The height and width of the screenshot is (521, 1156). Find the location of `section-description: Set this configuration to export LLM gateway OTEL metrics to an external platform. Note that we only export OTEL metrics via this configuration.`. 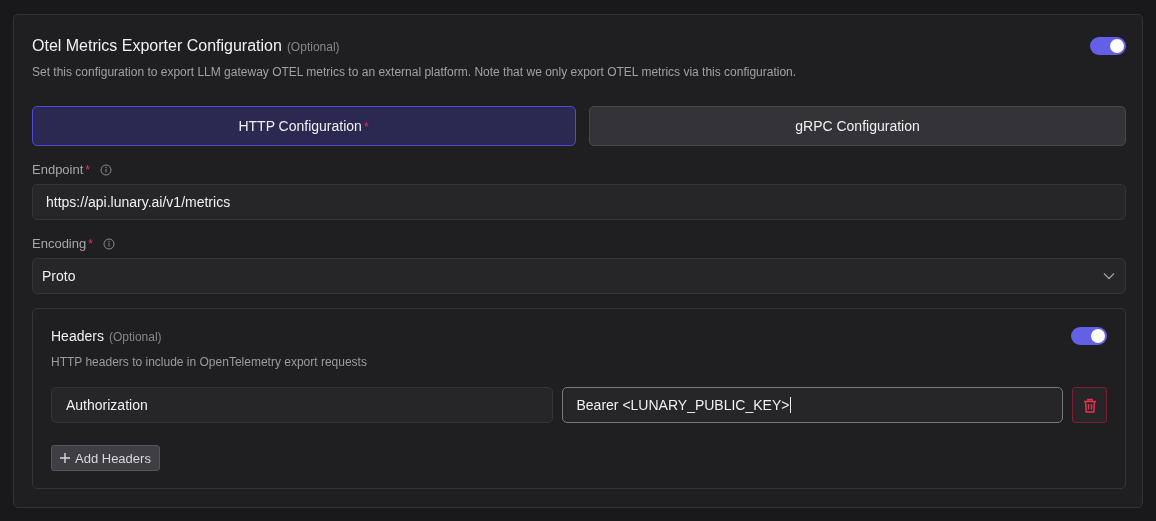

section-description: Set this configuration to export LLM gateway OTEL metrics to an external platform. Note that we only export OTEL metrics via this configuration. is located at coordinates (415, 72).